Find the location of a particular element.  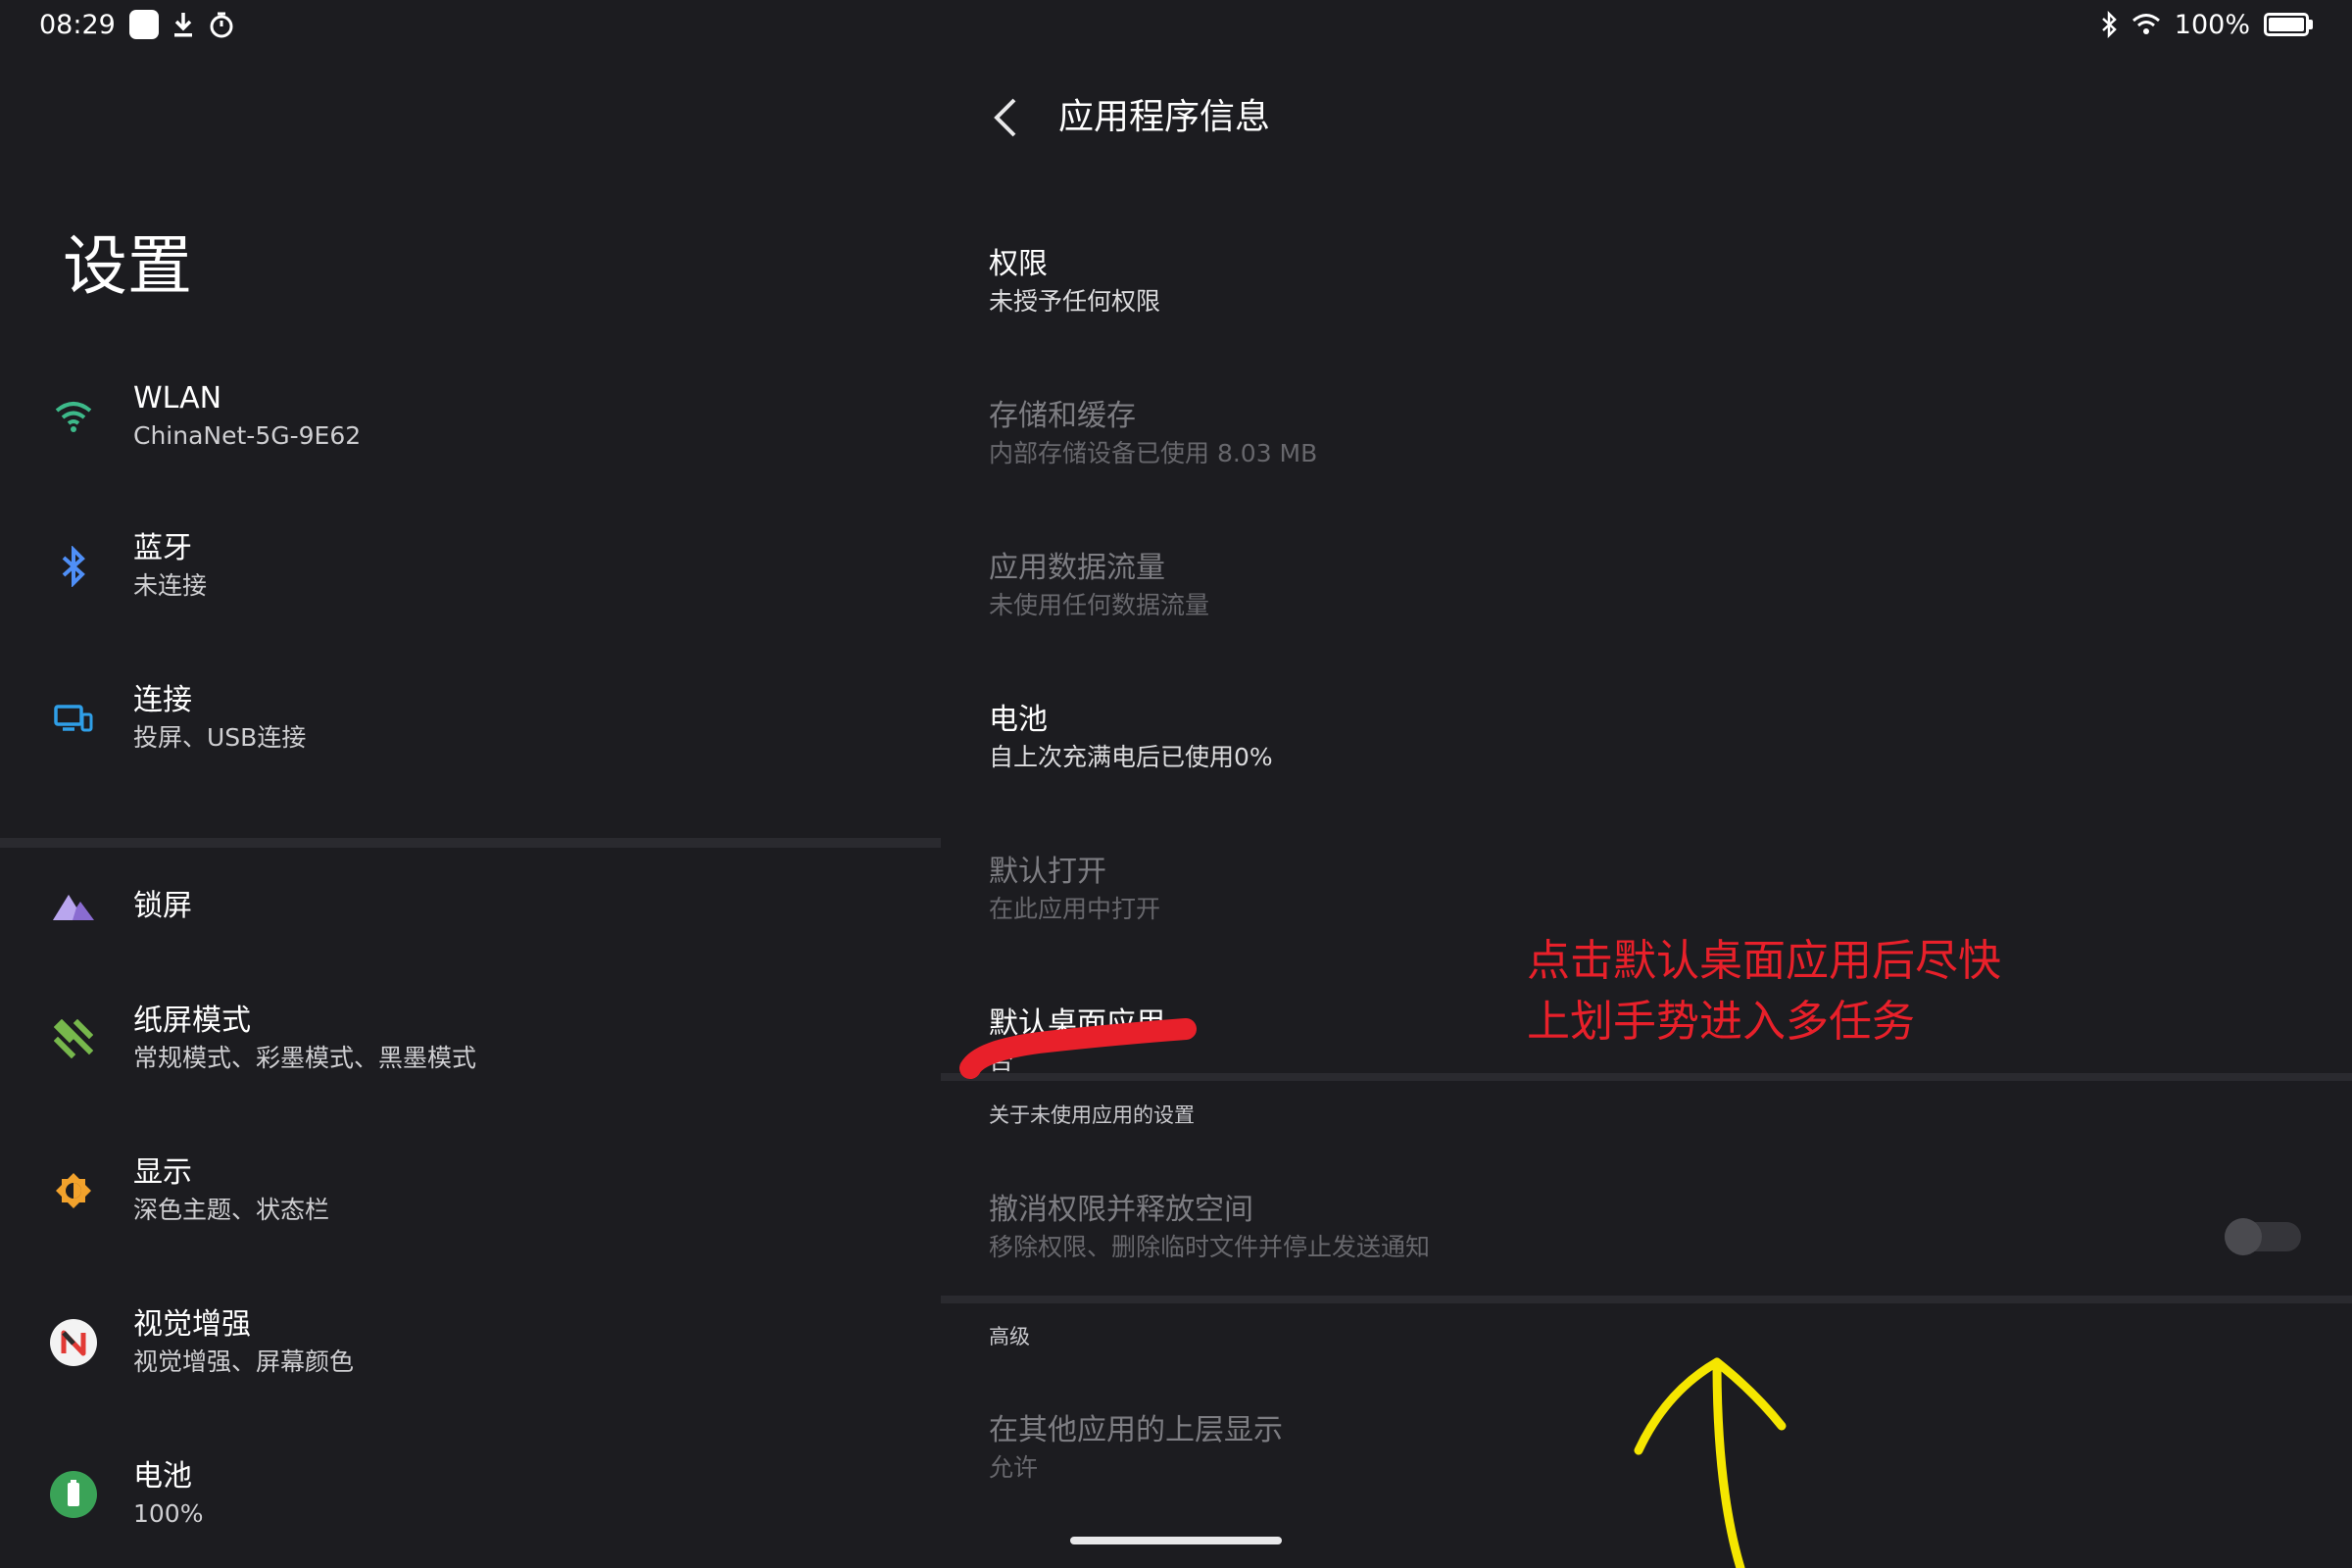

download-icon is located at coordinates (183, 24).